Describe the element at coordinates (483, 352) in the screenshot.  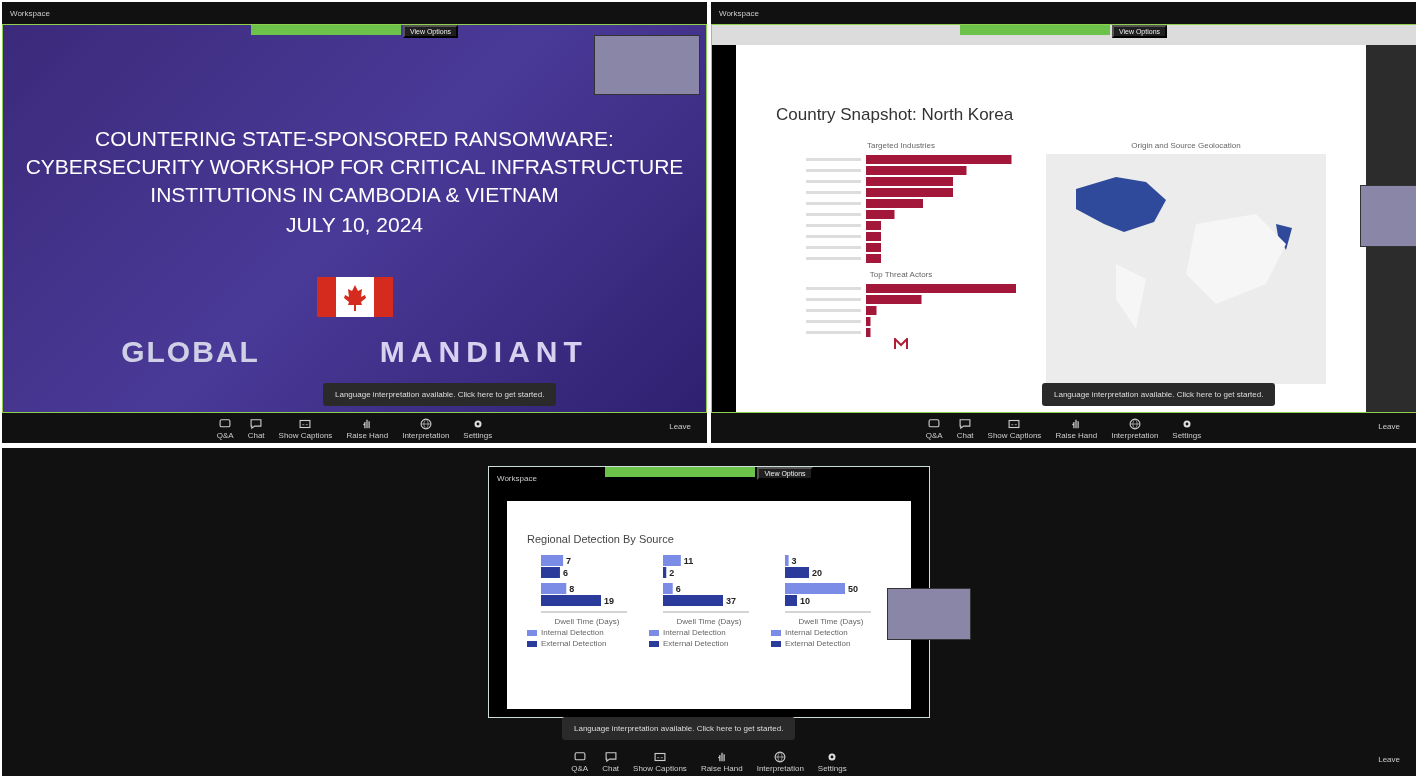
I see `logo-text: MANDIANT` at that location.